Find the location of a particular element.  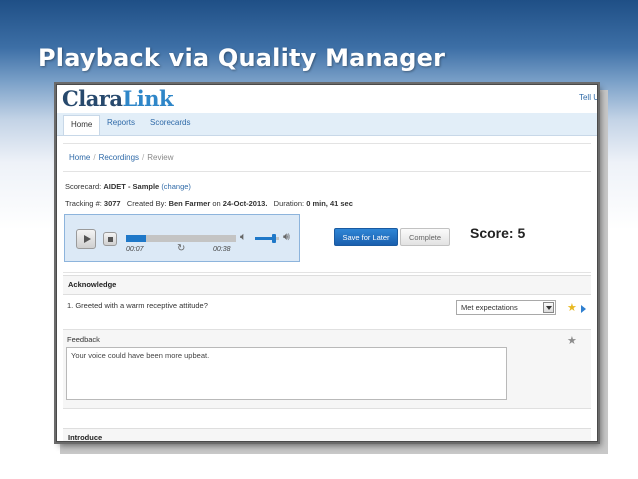

volume-handle is located at coordinates (274, 238).